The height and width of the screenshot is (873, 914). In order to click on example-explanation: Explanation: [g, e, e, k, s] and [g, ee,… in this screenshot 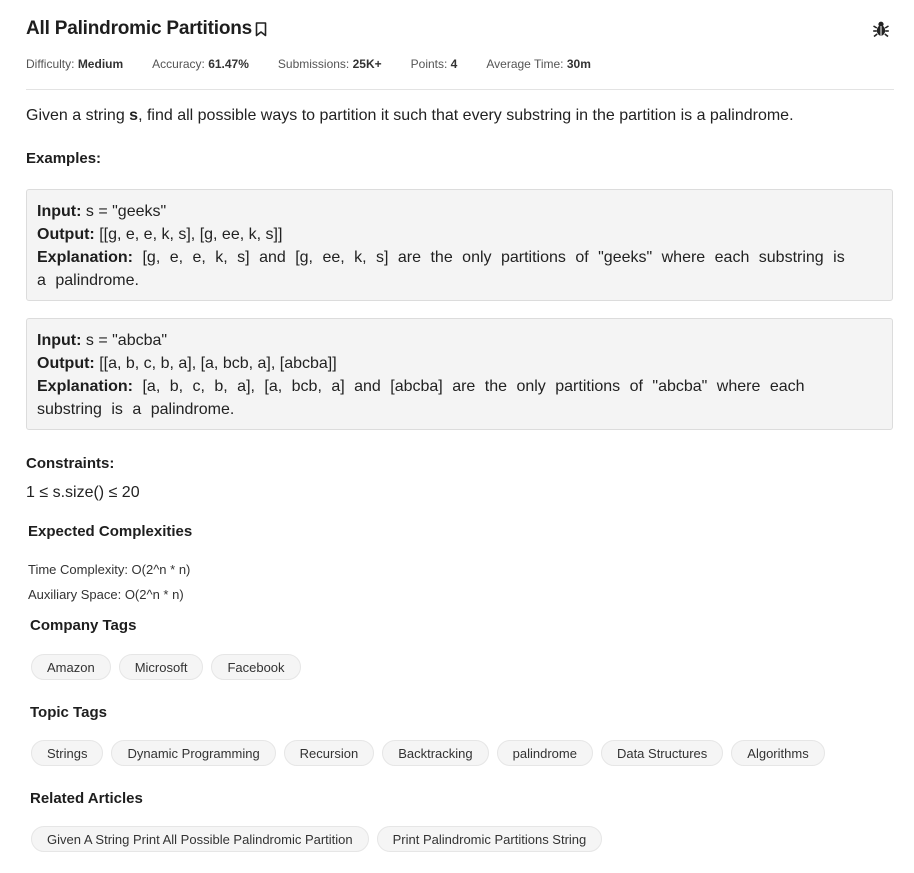, I will do `click(441, 257)`.